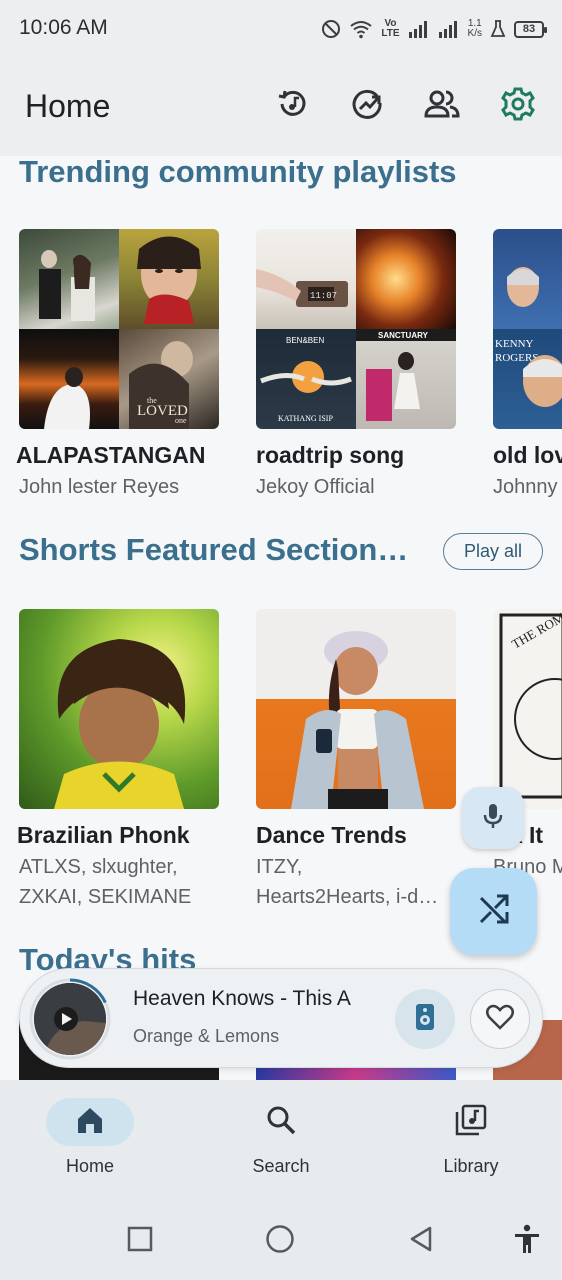 The image size is (562, 1280). I want to click on system-navigation-bar, so click(281, 1241).